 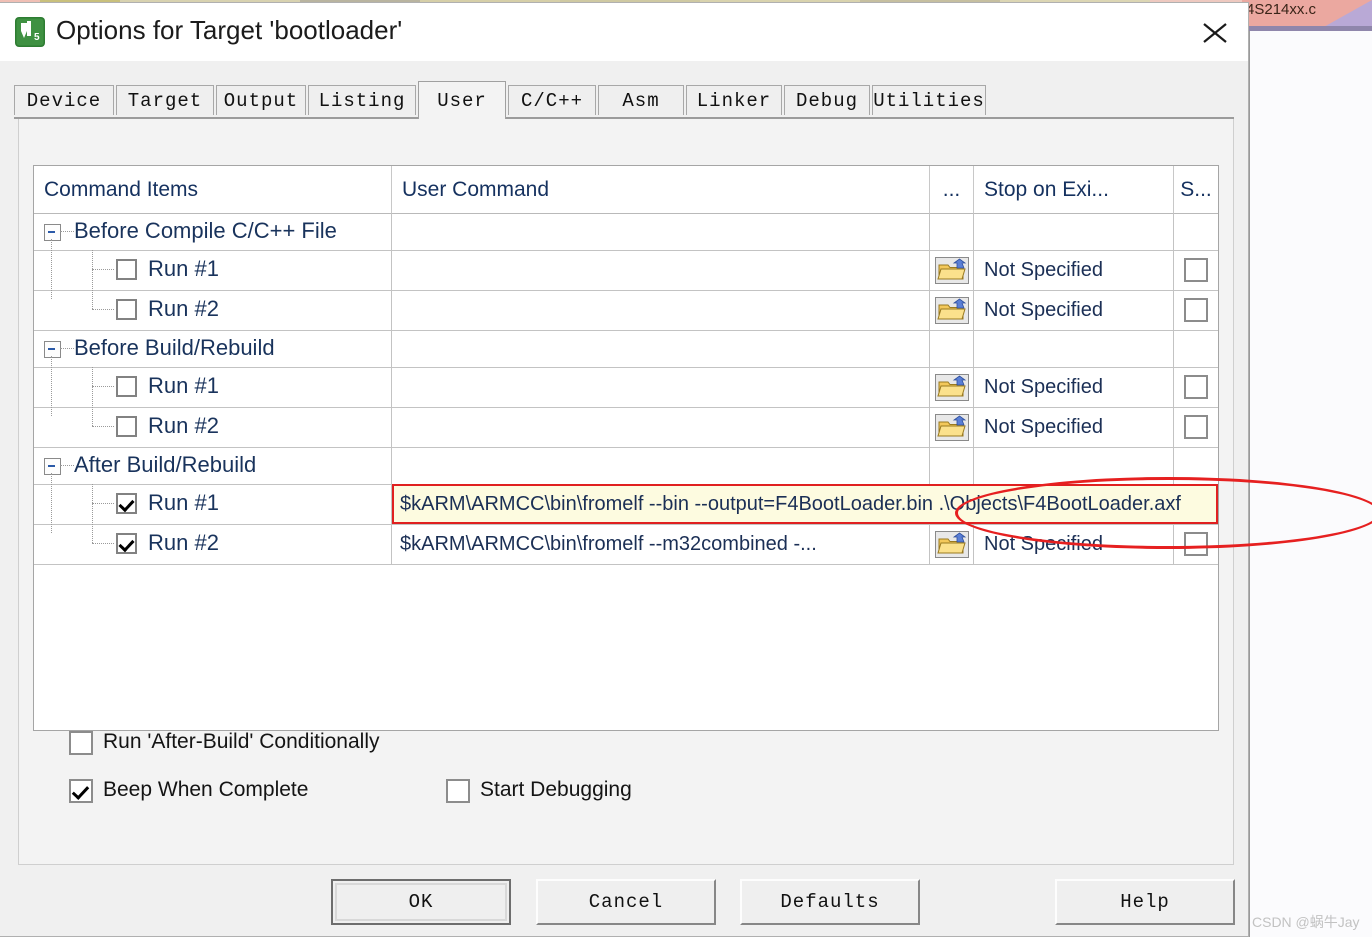 I want to click on tab-user: User, so click(x=462, y=100).